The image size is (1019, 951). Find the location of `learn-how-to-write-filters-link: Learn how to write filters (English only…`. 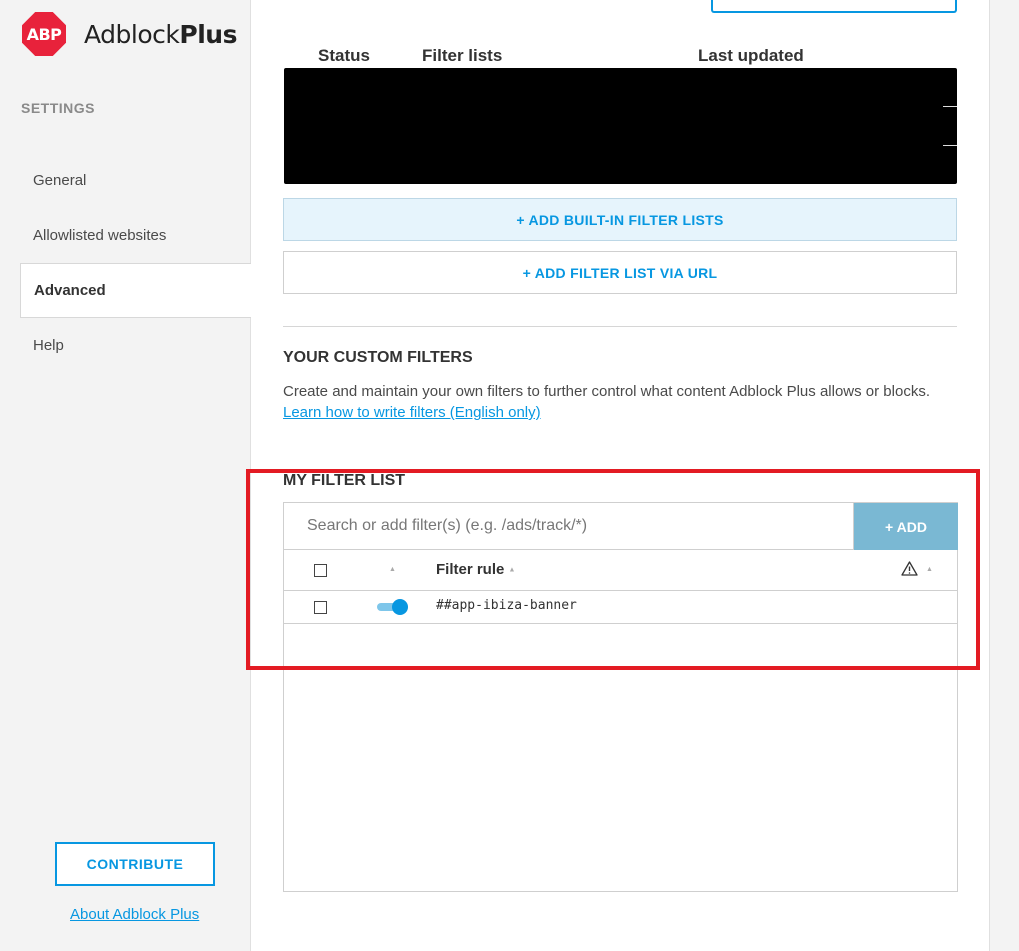

learn-how-to-write-filters-link: Learn how to write filters (English only… is located at coordinates (412, 412).